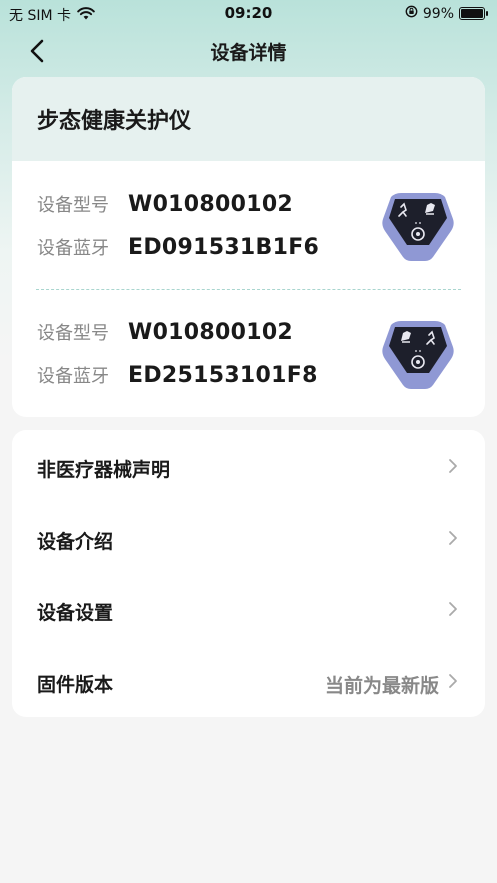 Image resolution: width=497 pixels, height=883 pixels. Describe the element at coordinates (248, 232) in the screenshot. I see `device-entry: 设备型号 W010800102 设备蓝牙 ED091531B1F6` at that location.